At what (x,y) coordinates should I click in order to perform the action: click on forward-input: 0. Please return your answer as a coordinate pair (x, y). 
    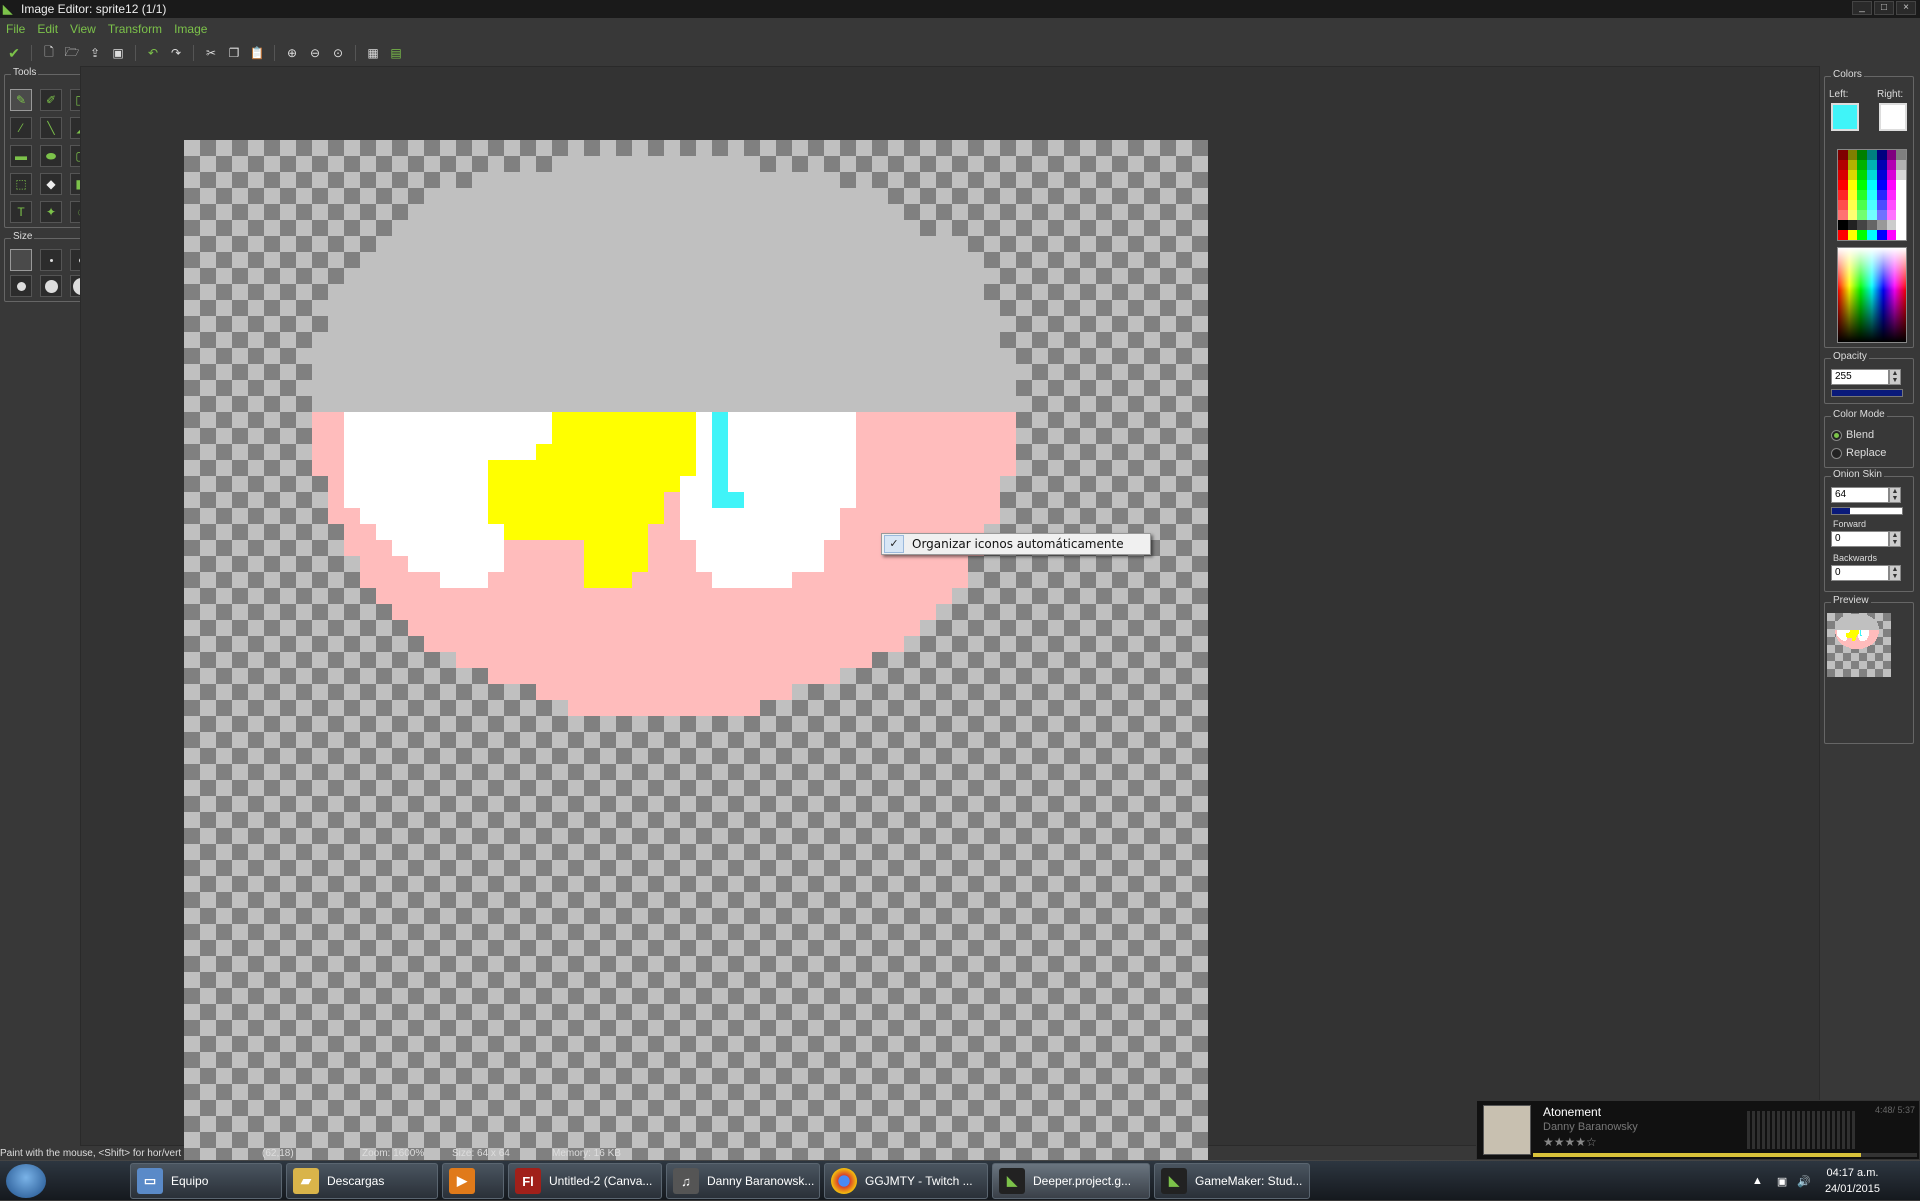
    Looking at the image, I should click on (1860, 539).